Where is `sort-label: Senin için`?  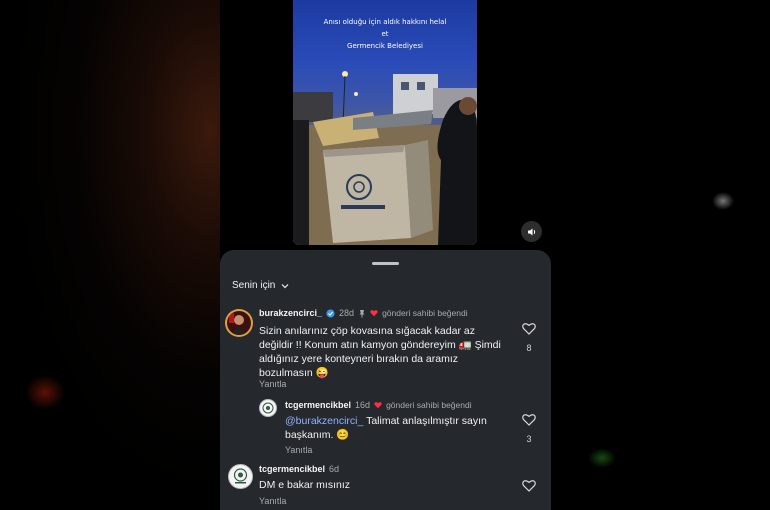
sort-label: Senin için is located at coordinates (254, 285).